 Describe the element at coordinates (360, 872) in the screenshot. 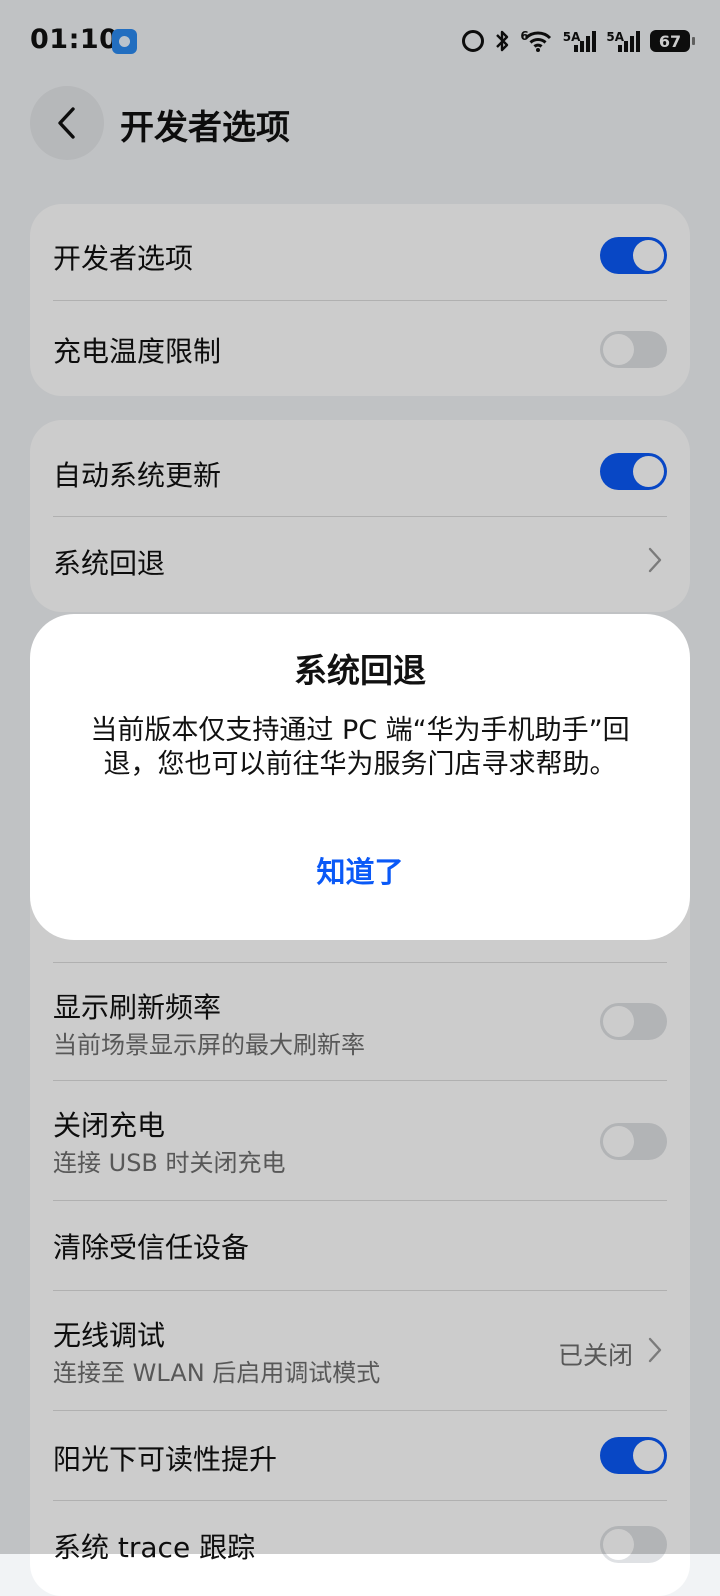

I see `got-it-button: 知道了` at that location.